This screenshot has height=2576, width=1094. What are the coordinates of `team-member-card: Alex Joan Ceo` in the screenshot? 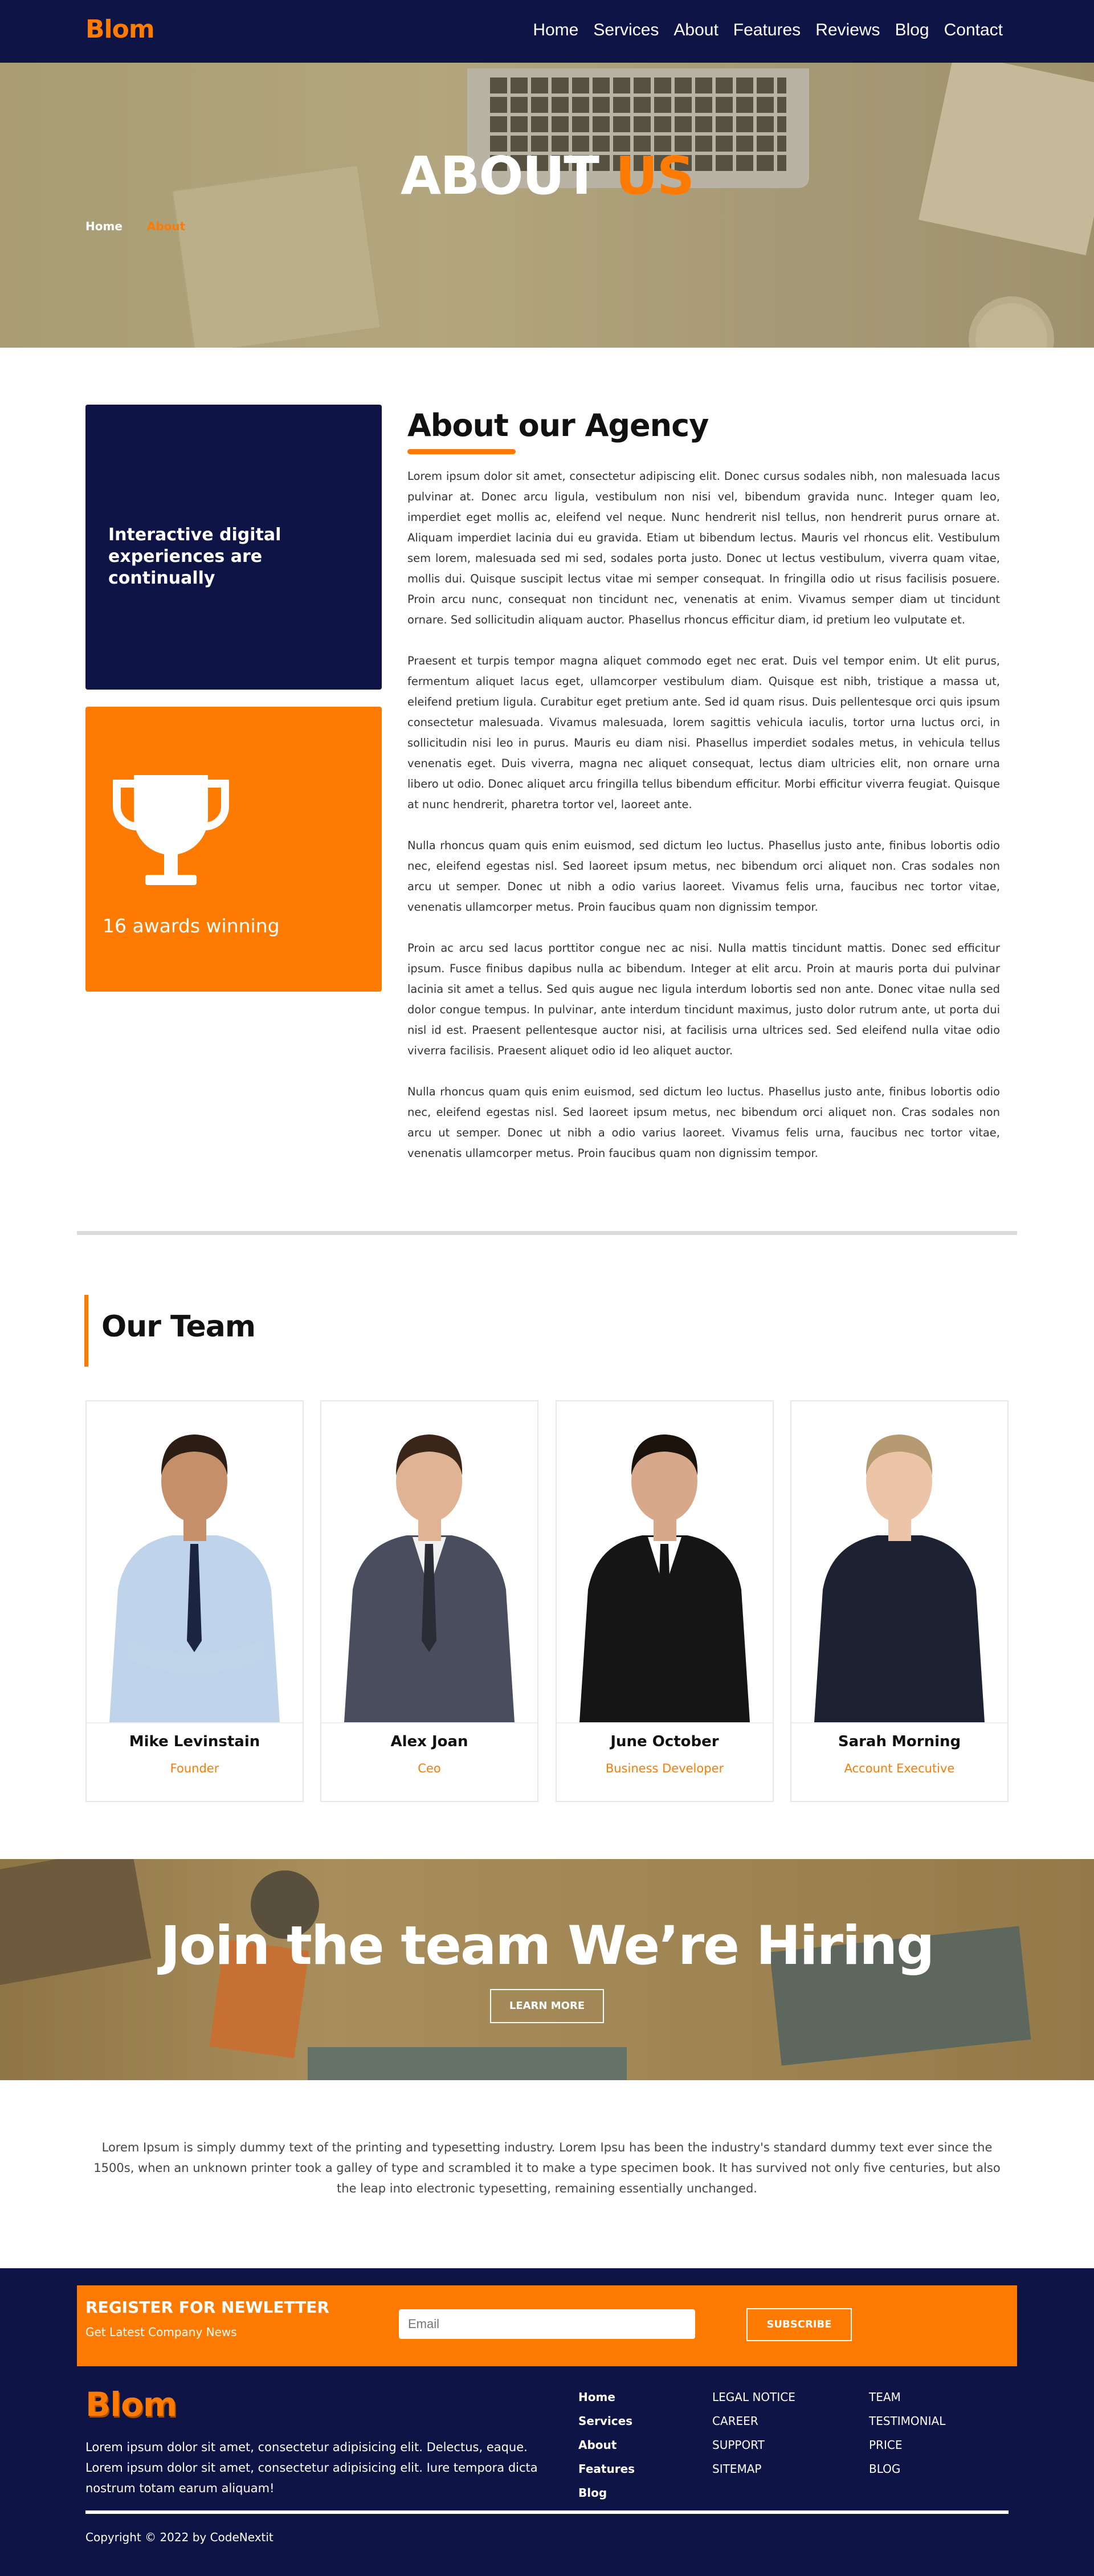 It's located at (429, 1601).